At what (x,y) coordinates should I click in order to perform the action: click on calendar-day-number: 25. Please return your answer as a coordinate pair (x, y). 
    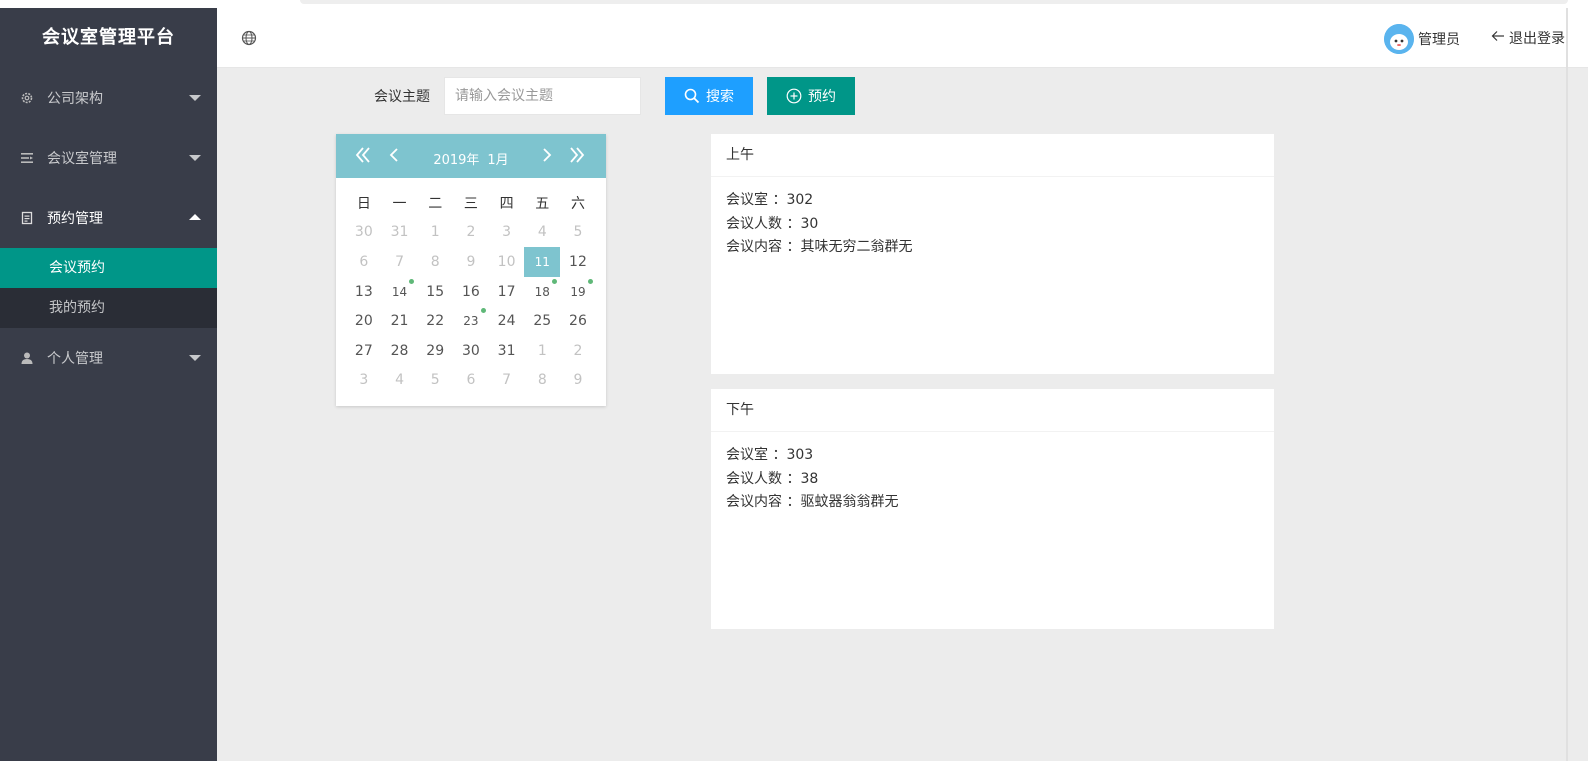
    Looking at the image, I should click on (542, 321).